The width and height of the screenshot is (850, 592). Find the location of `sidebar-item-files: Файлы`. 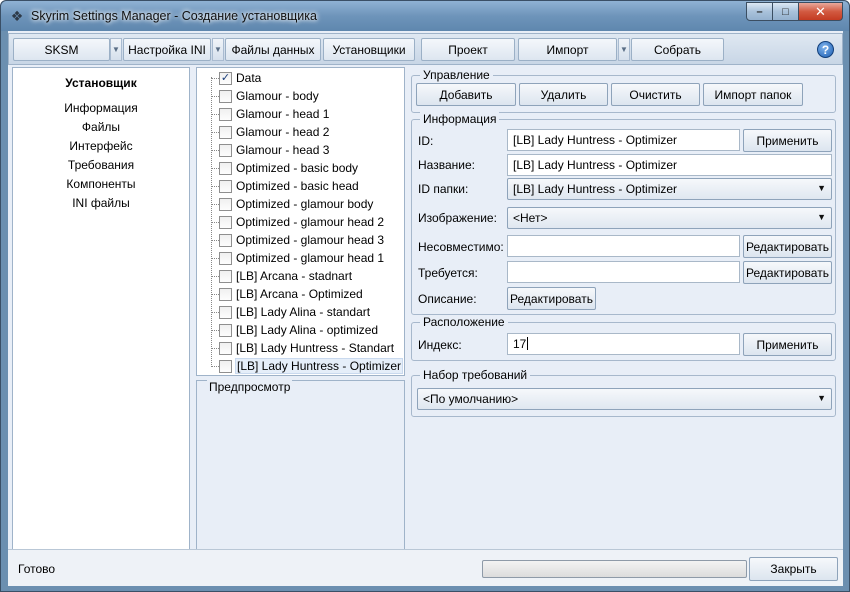

sidebar-item-files: Файлы is located at coordinates (101, 127).